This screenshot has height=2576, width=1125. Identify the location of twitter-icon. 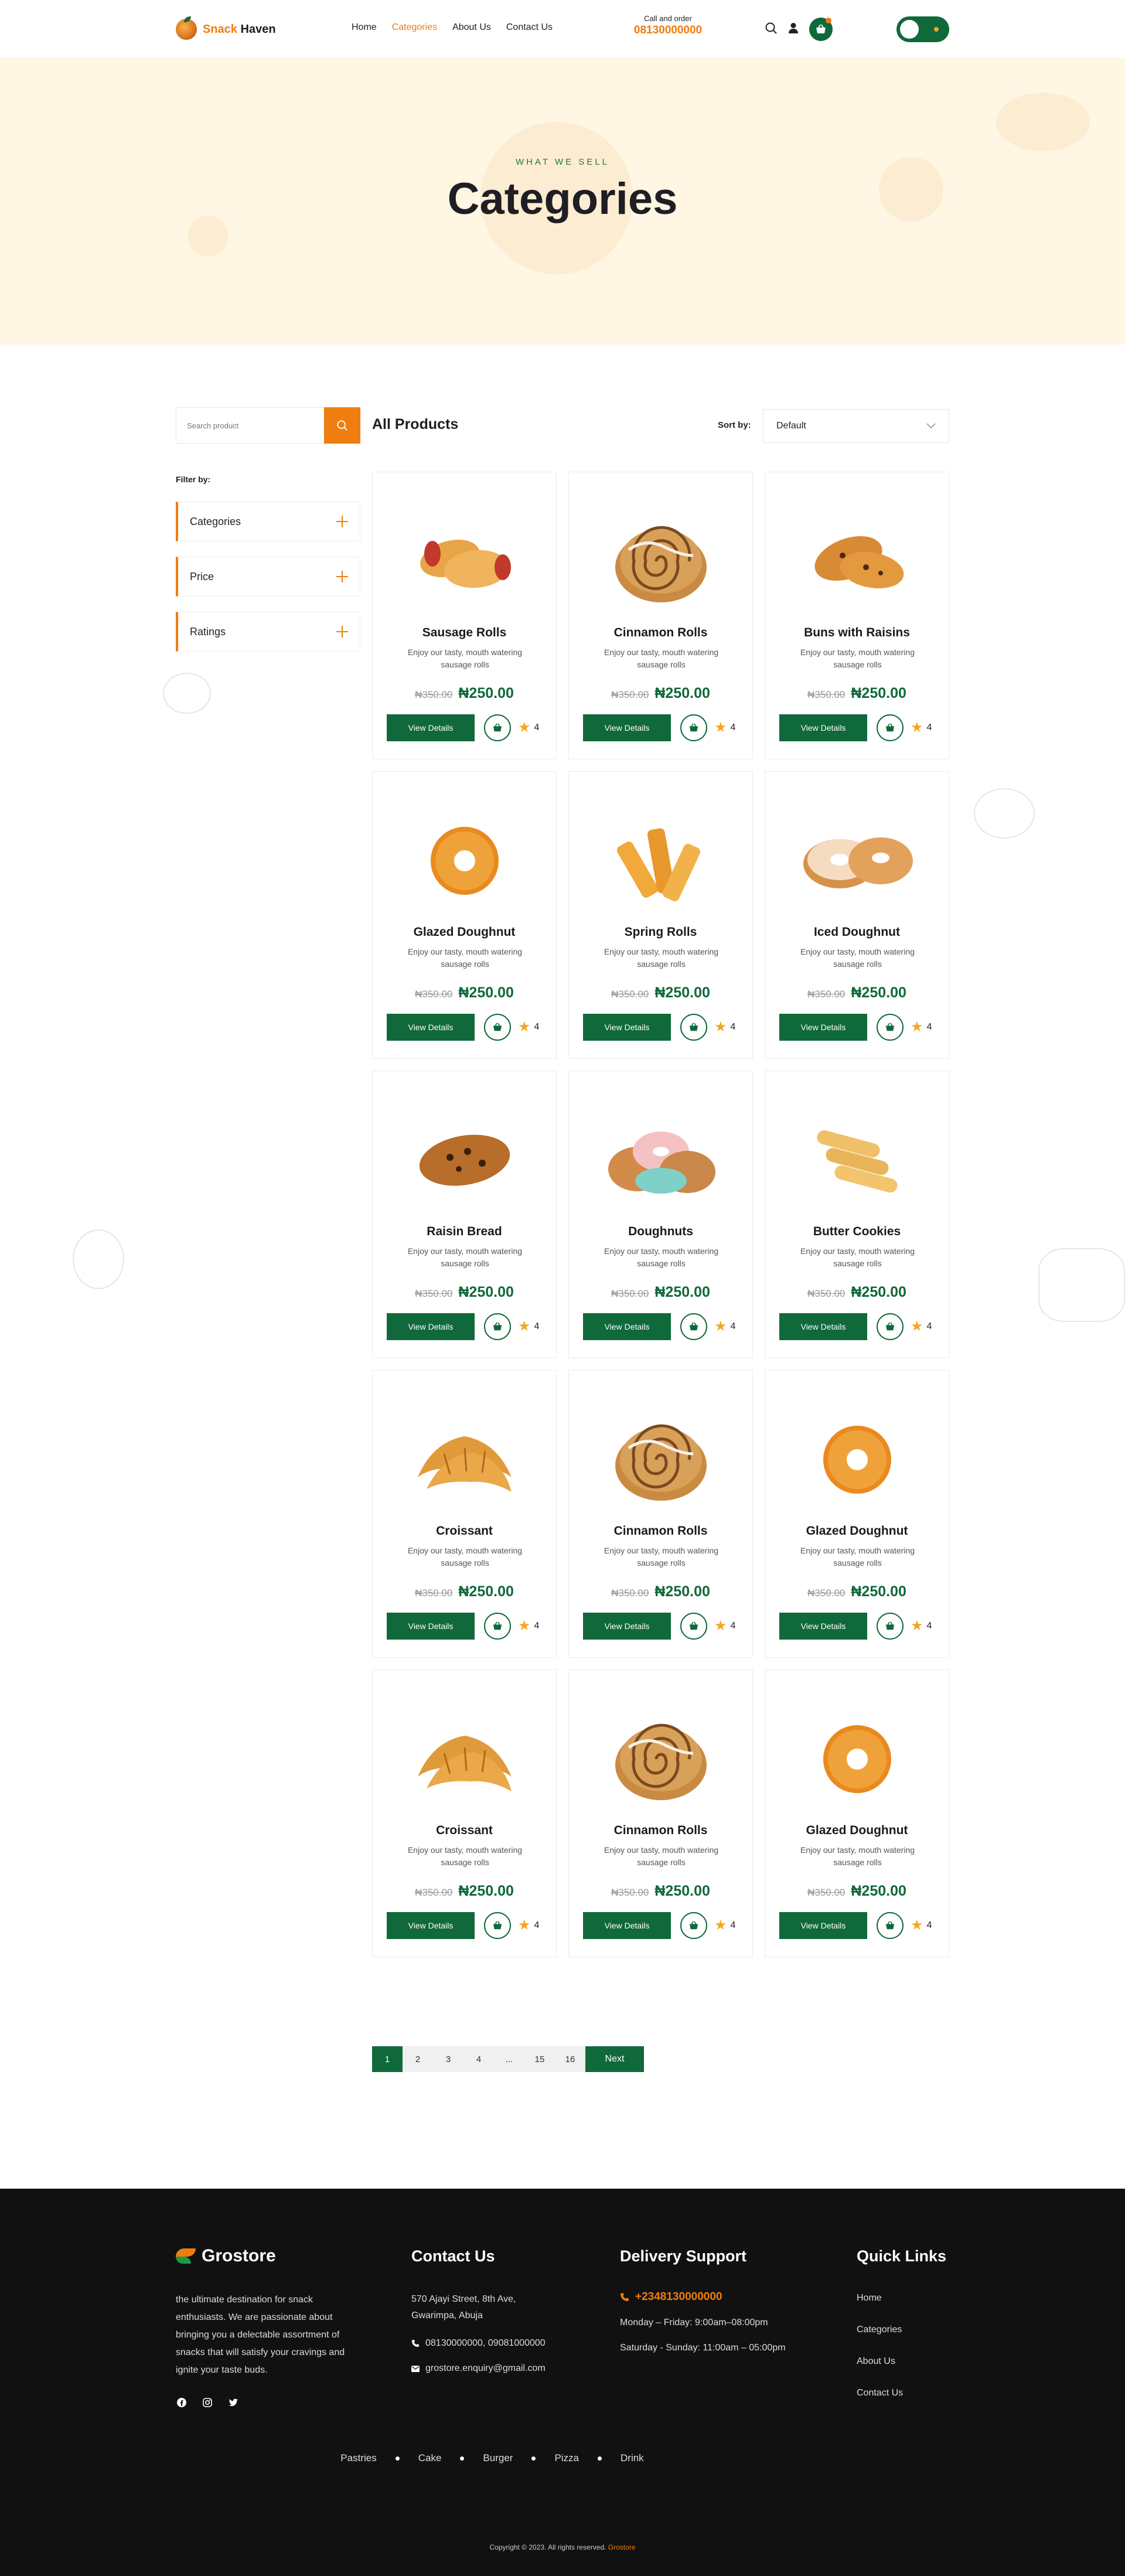
(233, 2402).